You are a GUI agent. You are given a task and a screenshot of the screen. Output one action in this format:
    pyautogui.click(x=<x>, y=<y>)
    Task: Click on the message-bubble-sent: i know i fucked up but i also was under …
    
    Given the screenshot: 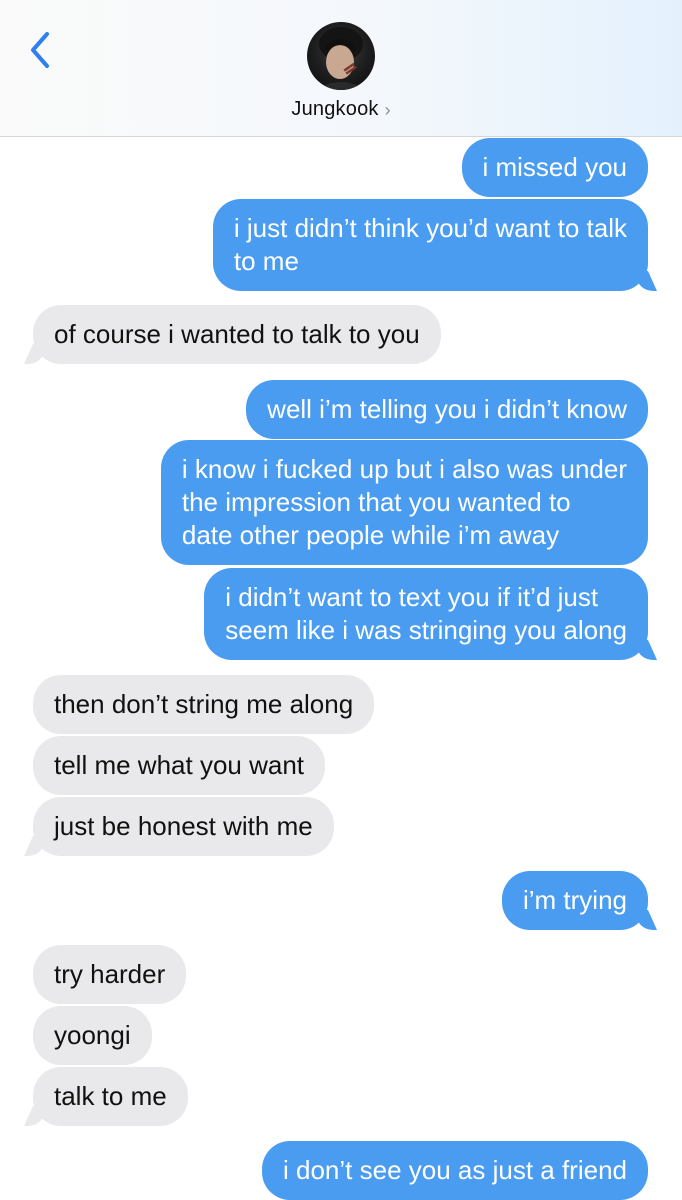 What is the action you would take?
    pyautogui.click(x=404, y=502)
    